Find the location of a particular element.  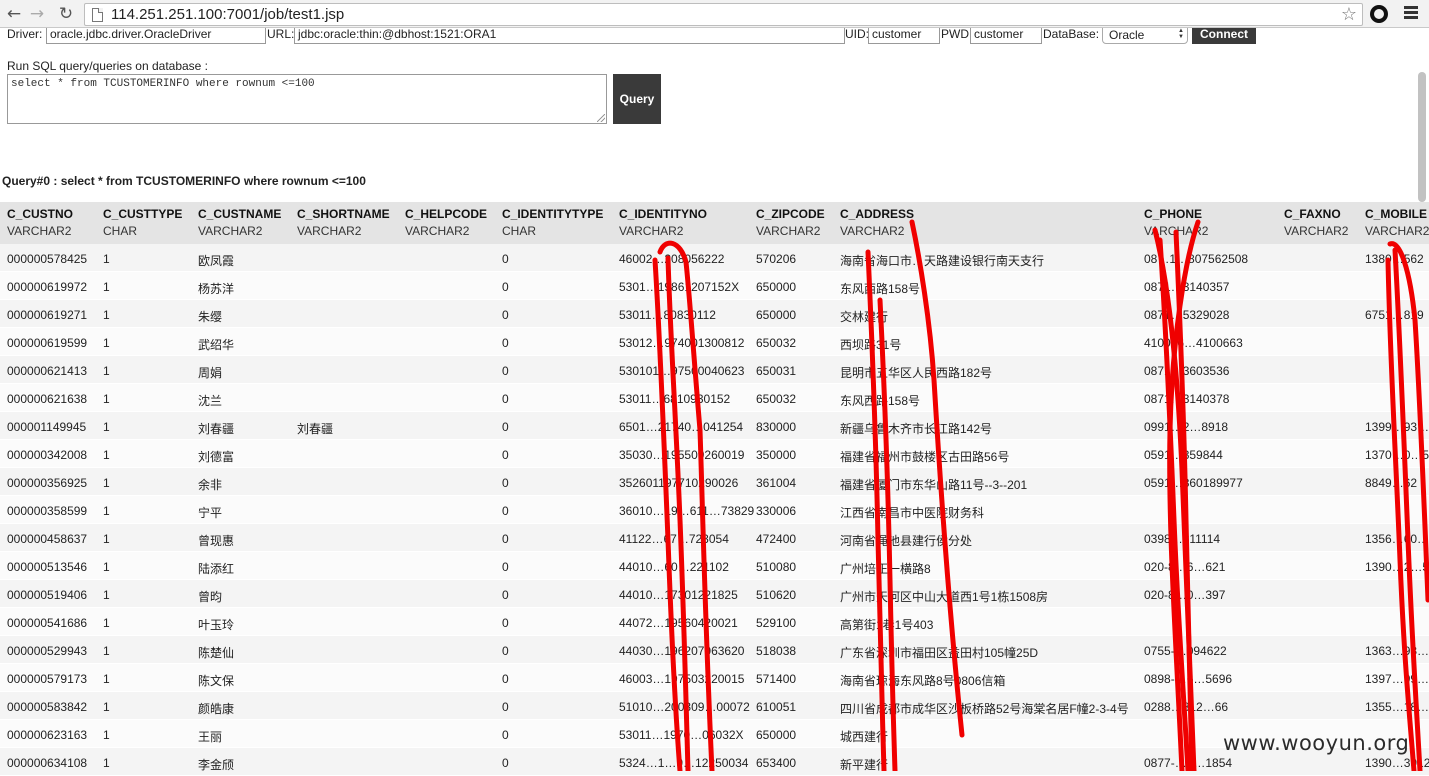

menu-icon is located at coordinates (1411, 13).